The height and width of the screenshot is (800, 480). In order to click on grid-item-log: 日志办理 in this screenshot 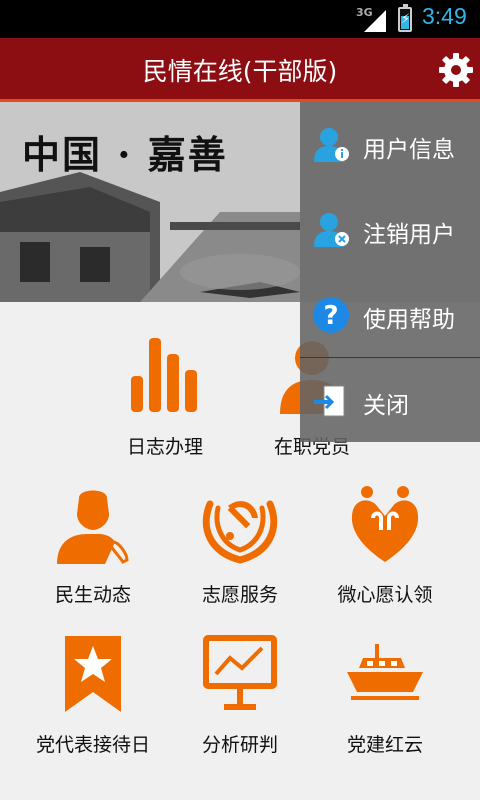, I will do `click(165, 411)`.